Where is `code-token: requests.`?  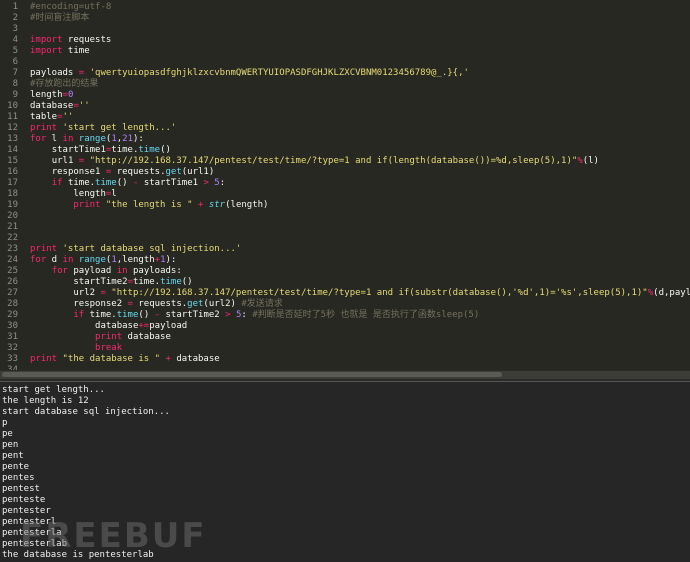
code-token: requests. is located at coordinates (160, 304).